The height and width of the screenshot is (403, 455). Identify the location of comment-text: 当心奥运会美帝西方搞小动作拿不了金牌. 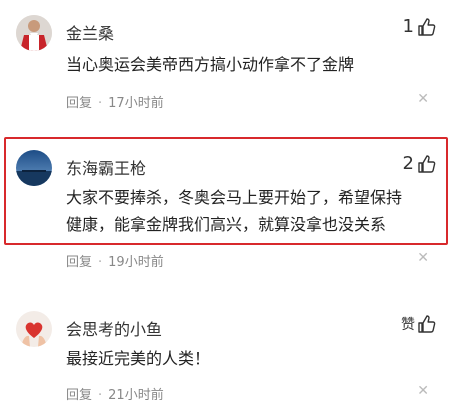
(243, 64).